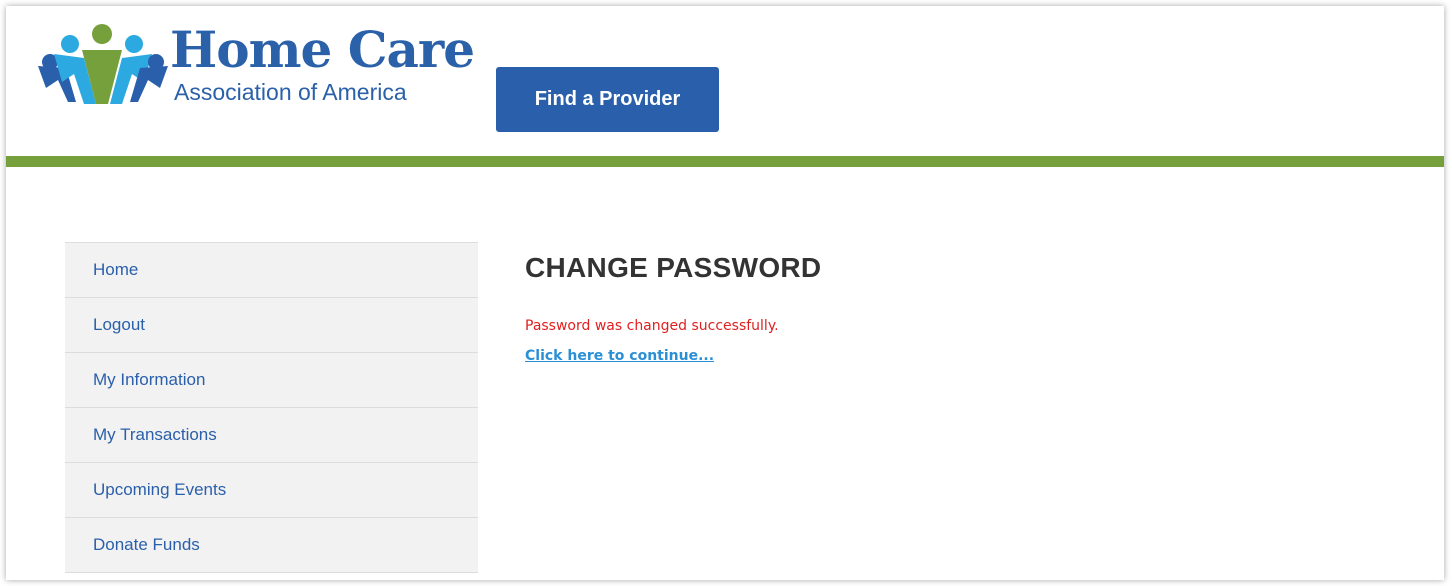  What do you see at coordinates (271, 435) in the screenshot?
I see `sidebar-item-my-transactions: My Transactions` at bounding box center [271, 435].